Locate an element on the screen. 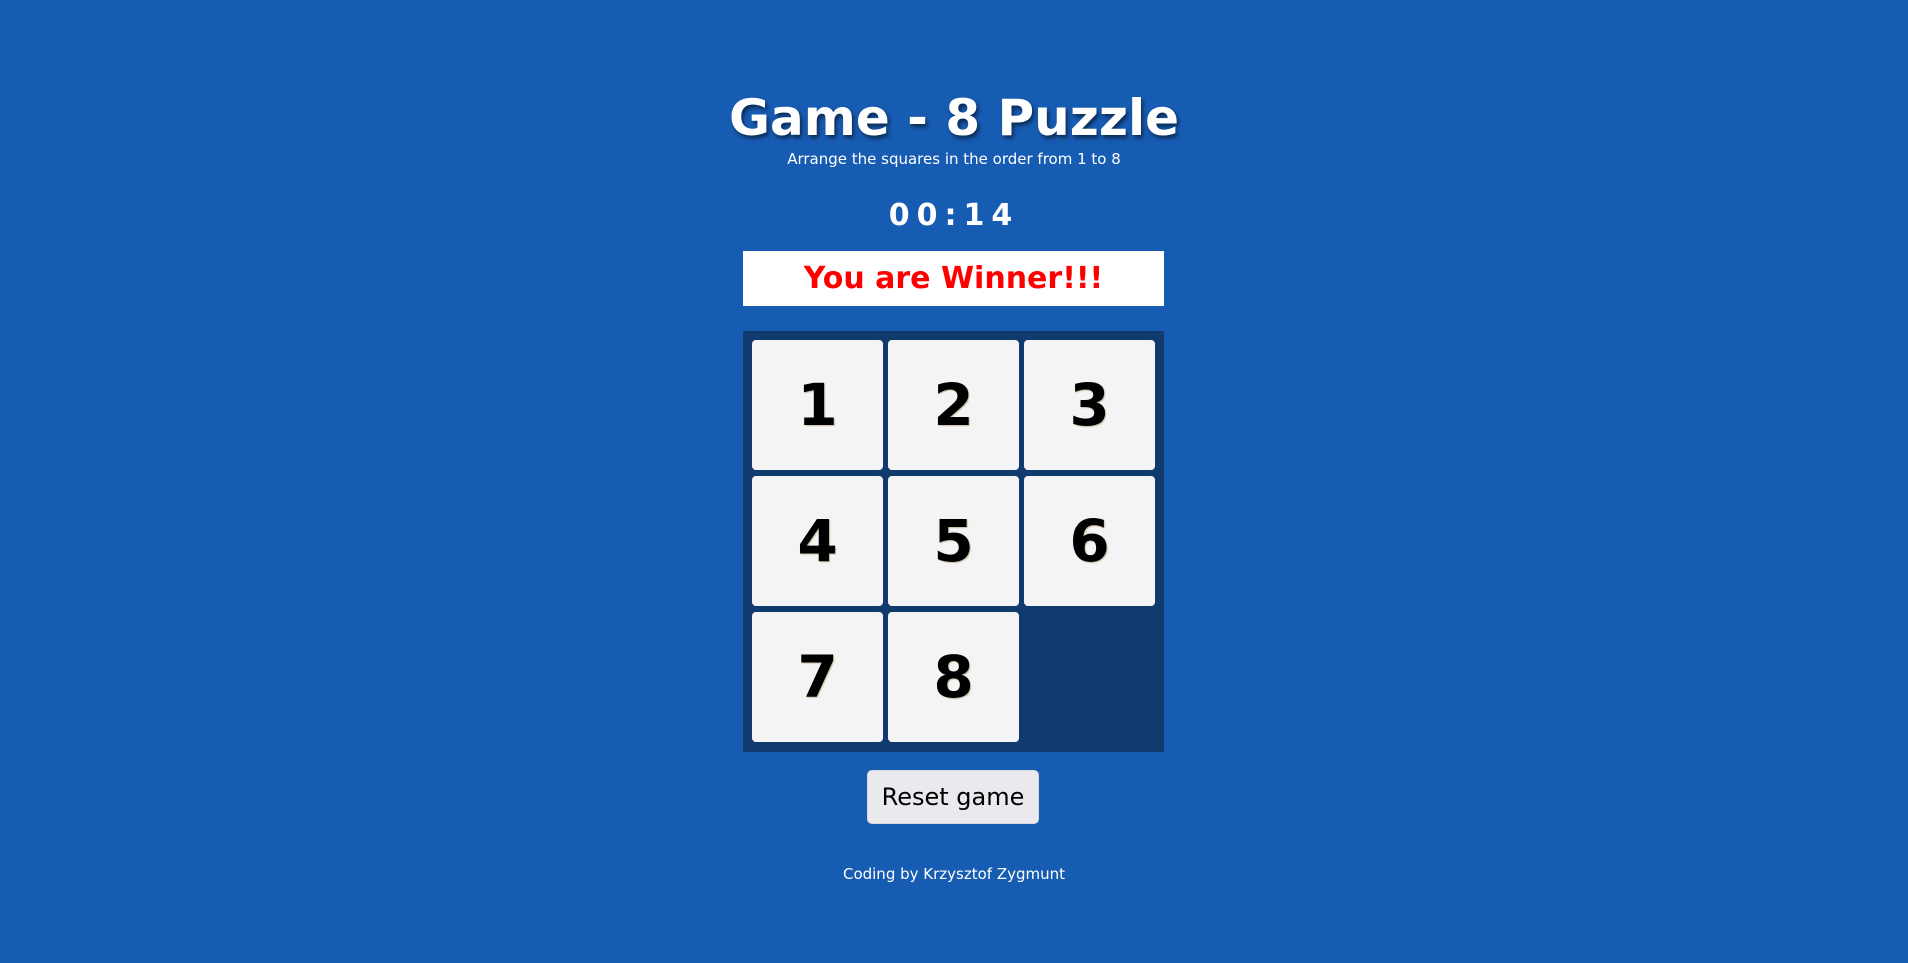 This screenshot has width=1908, height=963. reset-game-button: Reset game is located at coordinates (953, 797).